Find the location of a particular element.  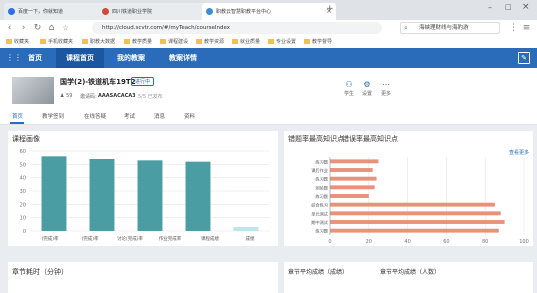

bookmark-item: 教学质量 is located at coordinates (138, 41).